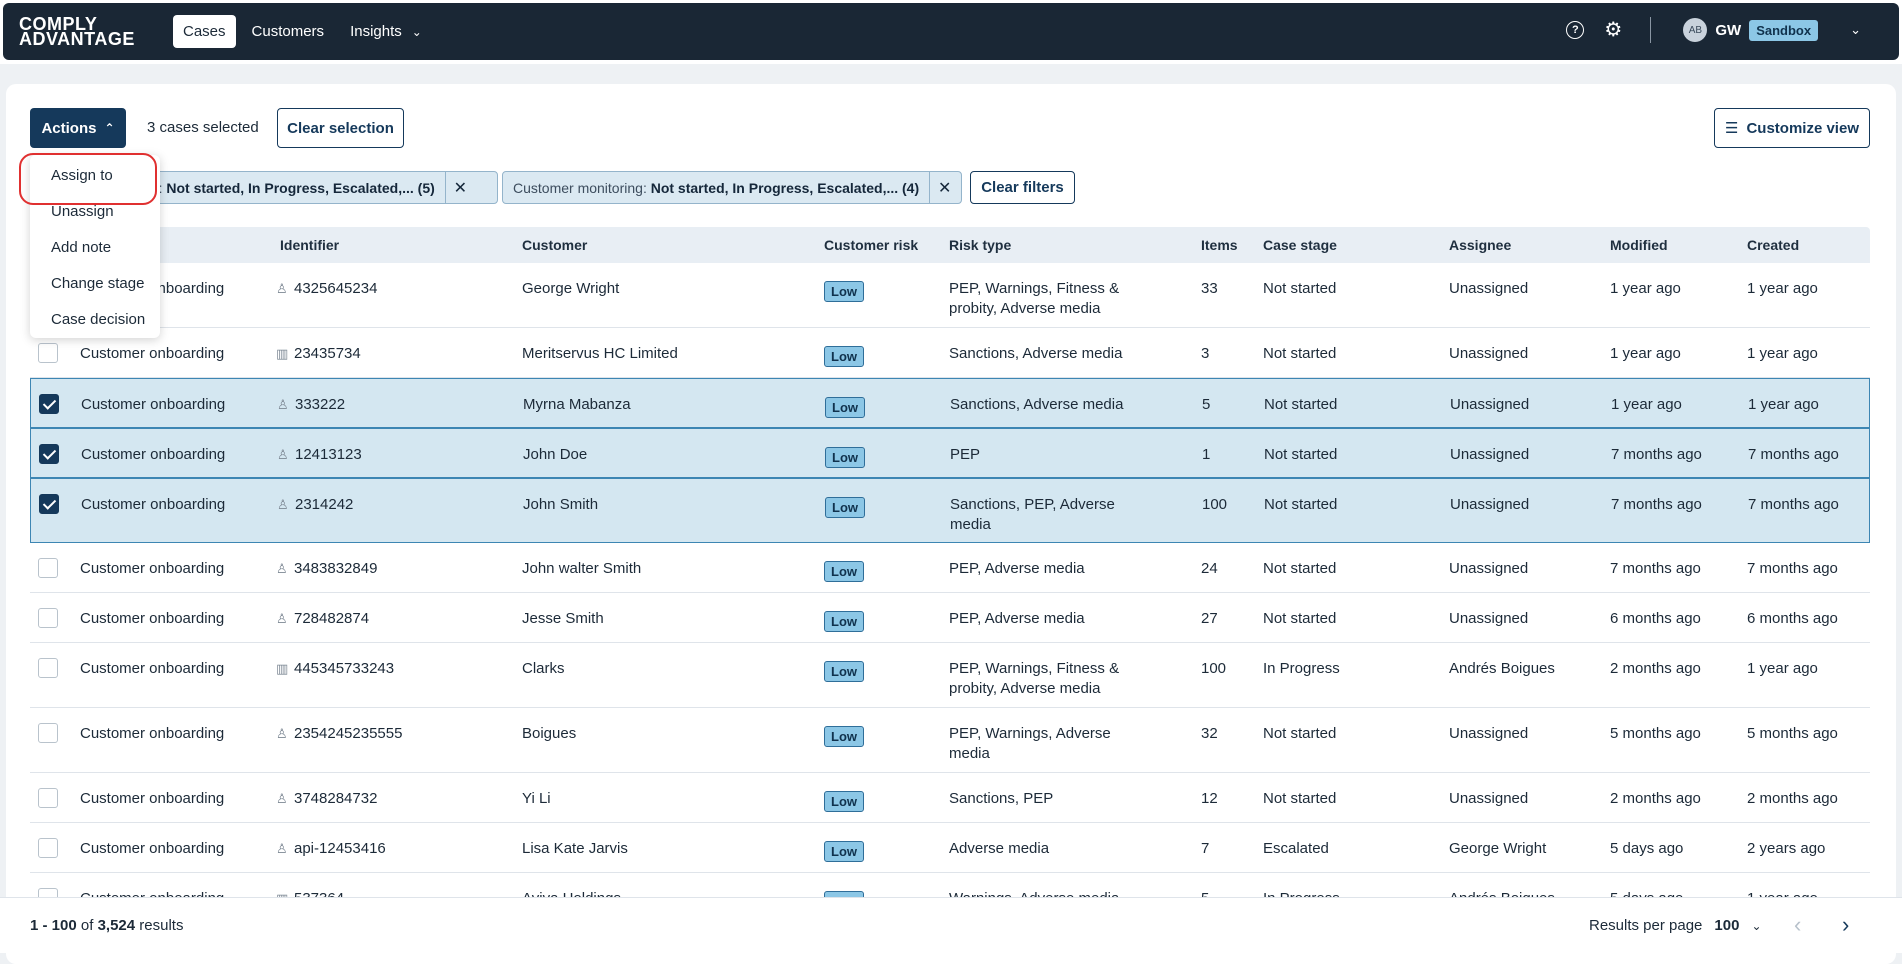  What do you see at coordinates (570, 289) in the screenshot?
I see `cell-customer: George Wright` at bounding box center [570, 289].